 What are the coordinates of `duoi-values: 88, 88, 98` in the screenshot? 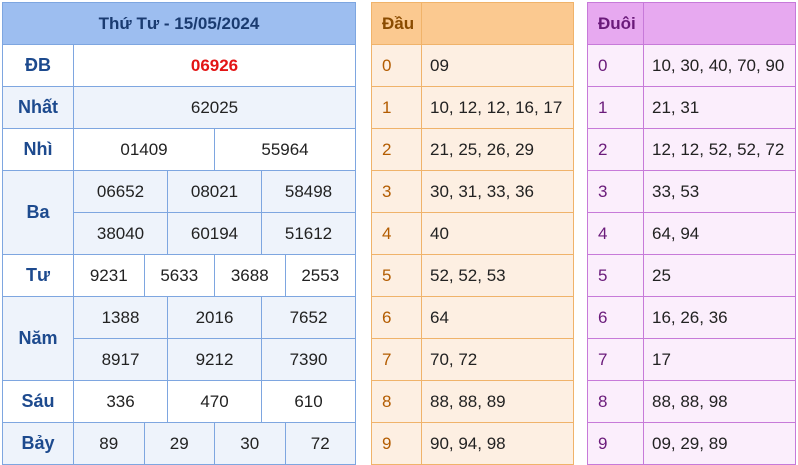 It's located at (719, 401).